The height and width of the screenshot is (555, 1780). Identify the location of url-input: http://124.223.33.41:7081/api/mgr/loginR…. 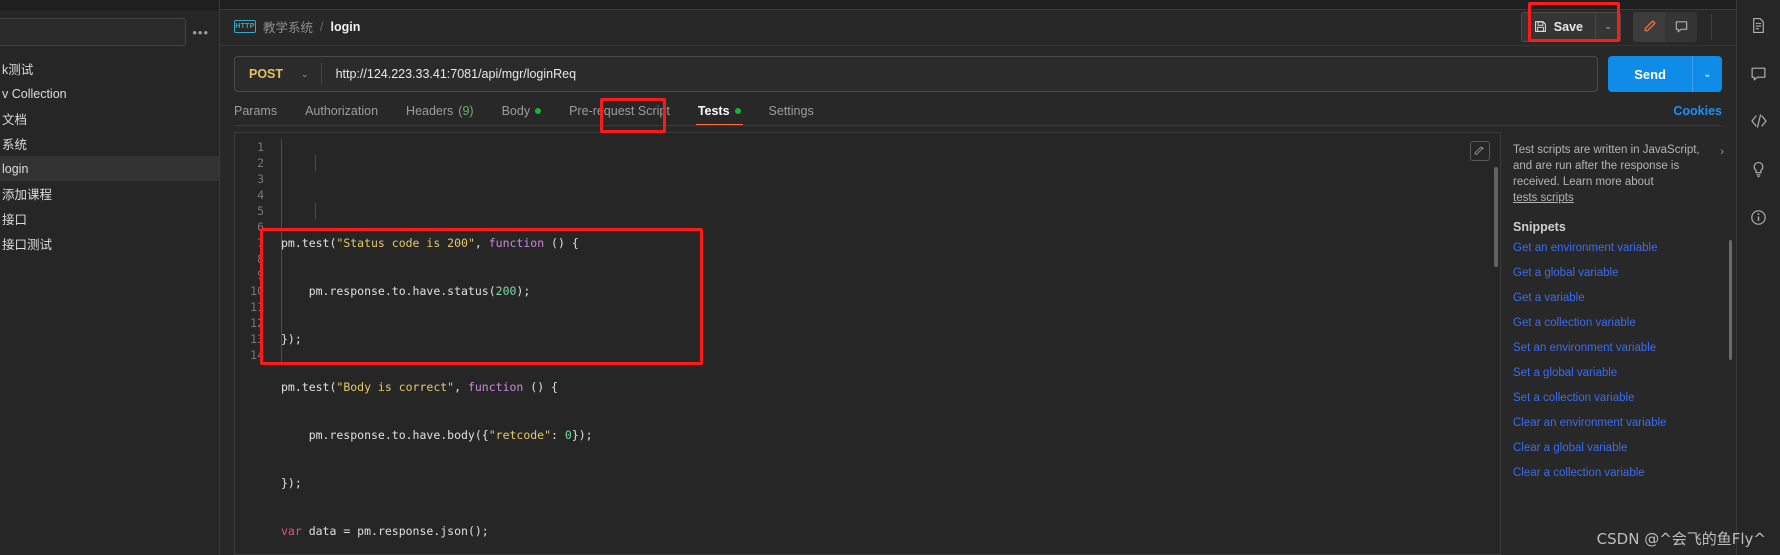
(449, 74).